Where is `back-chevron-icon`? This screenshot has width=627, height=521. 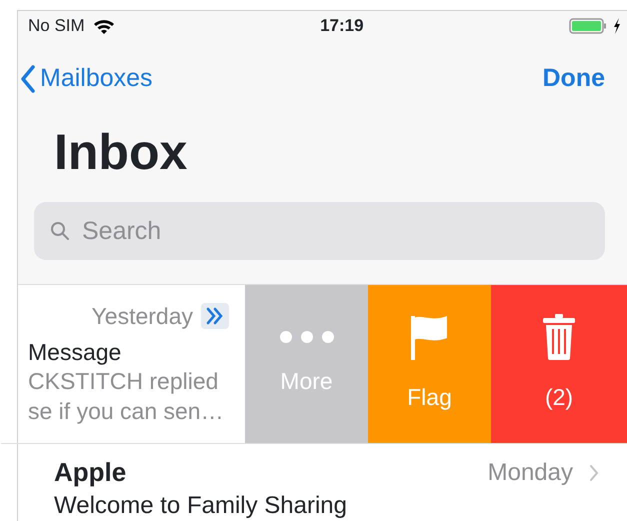 back-chevron-icon is located at coordinates (28, 79).